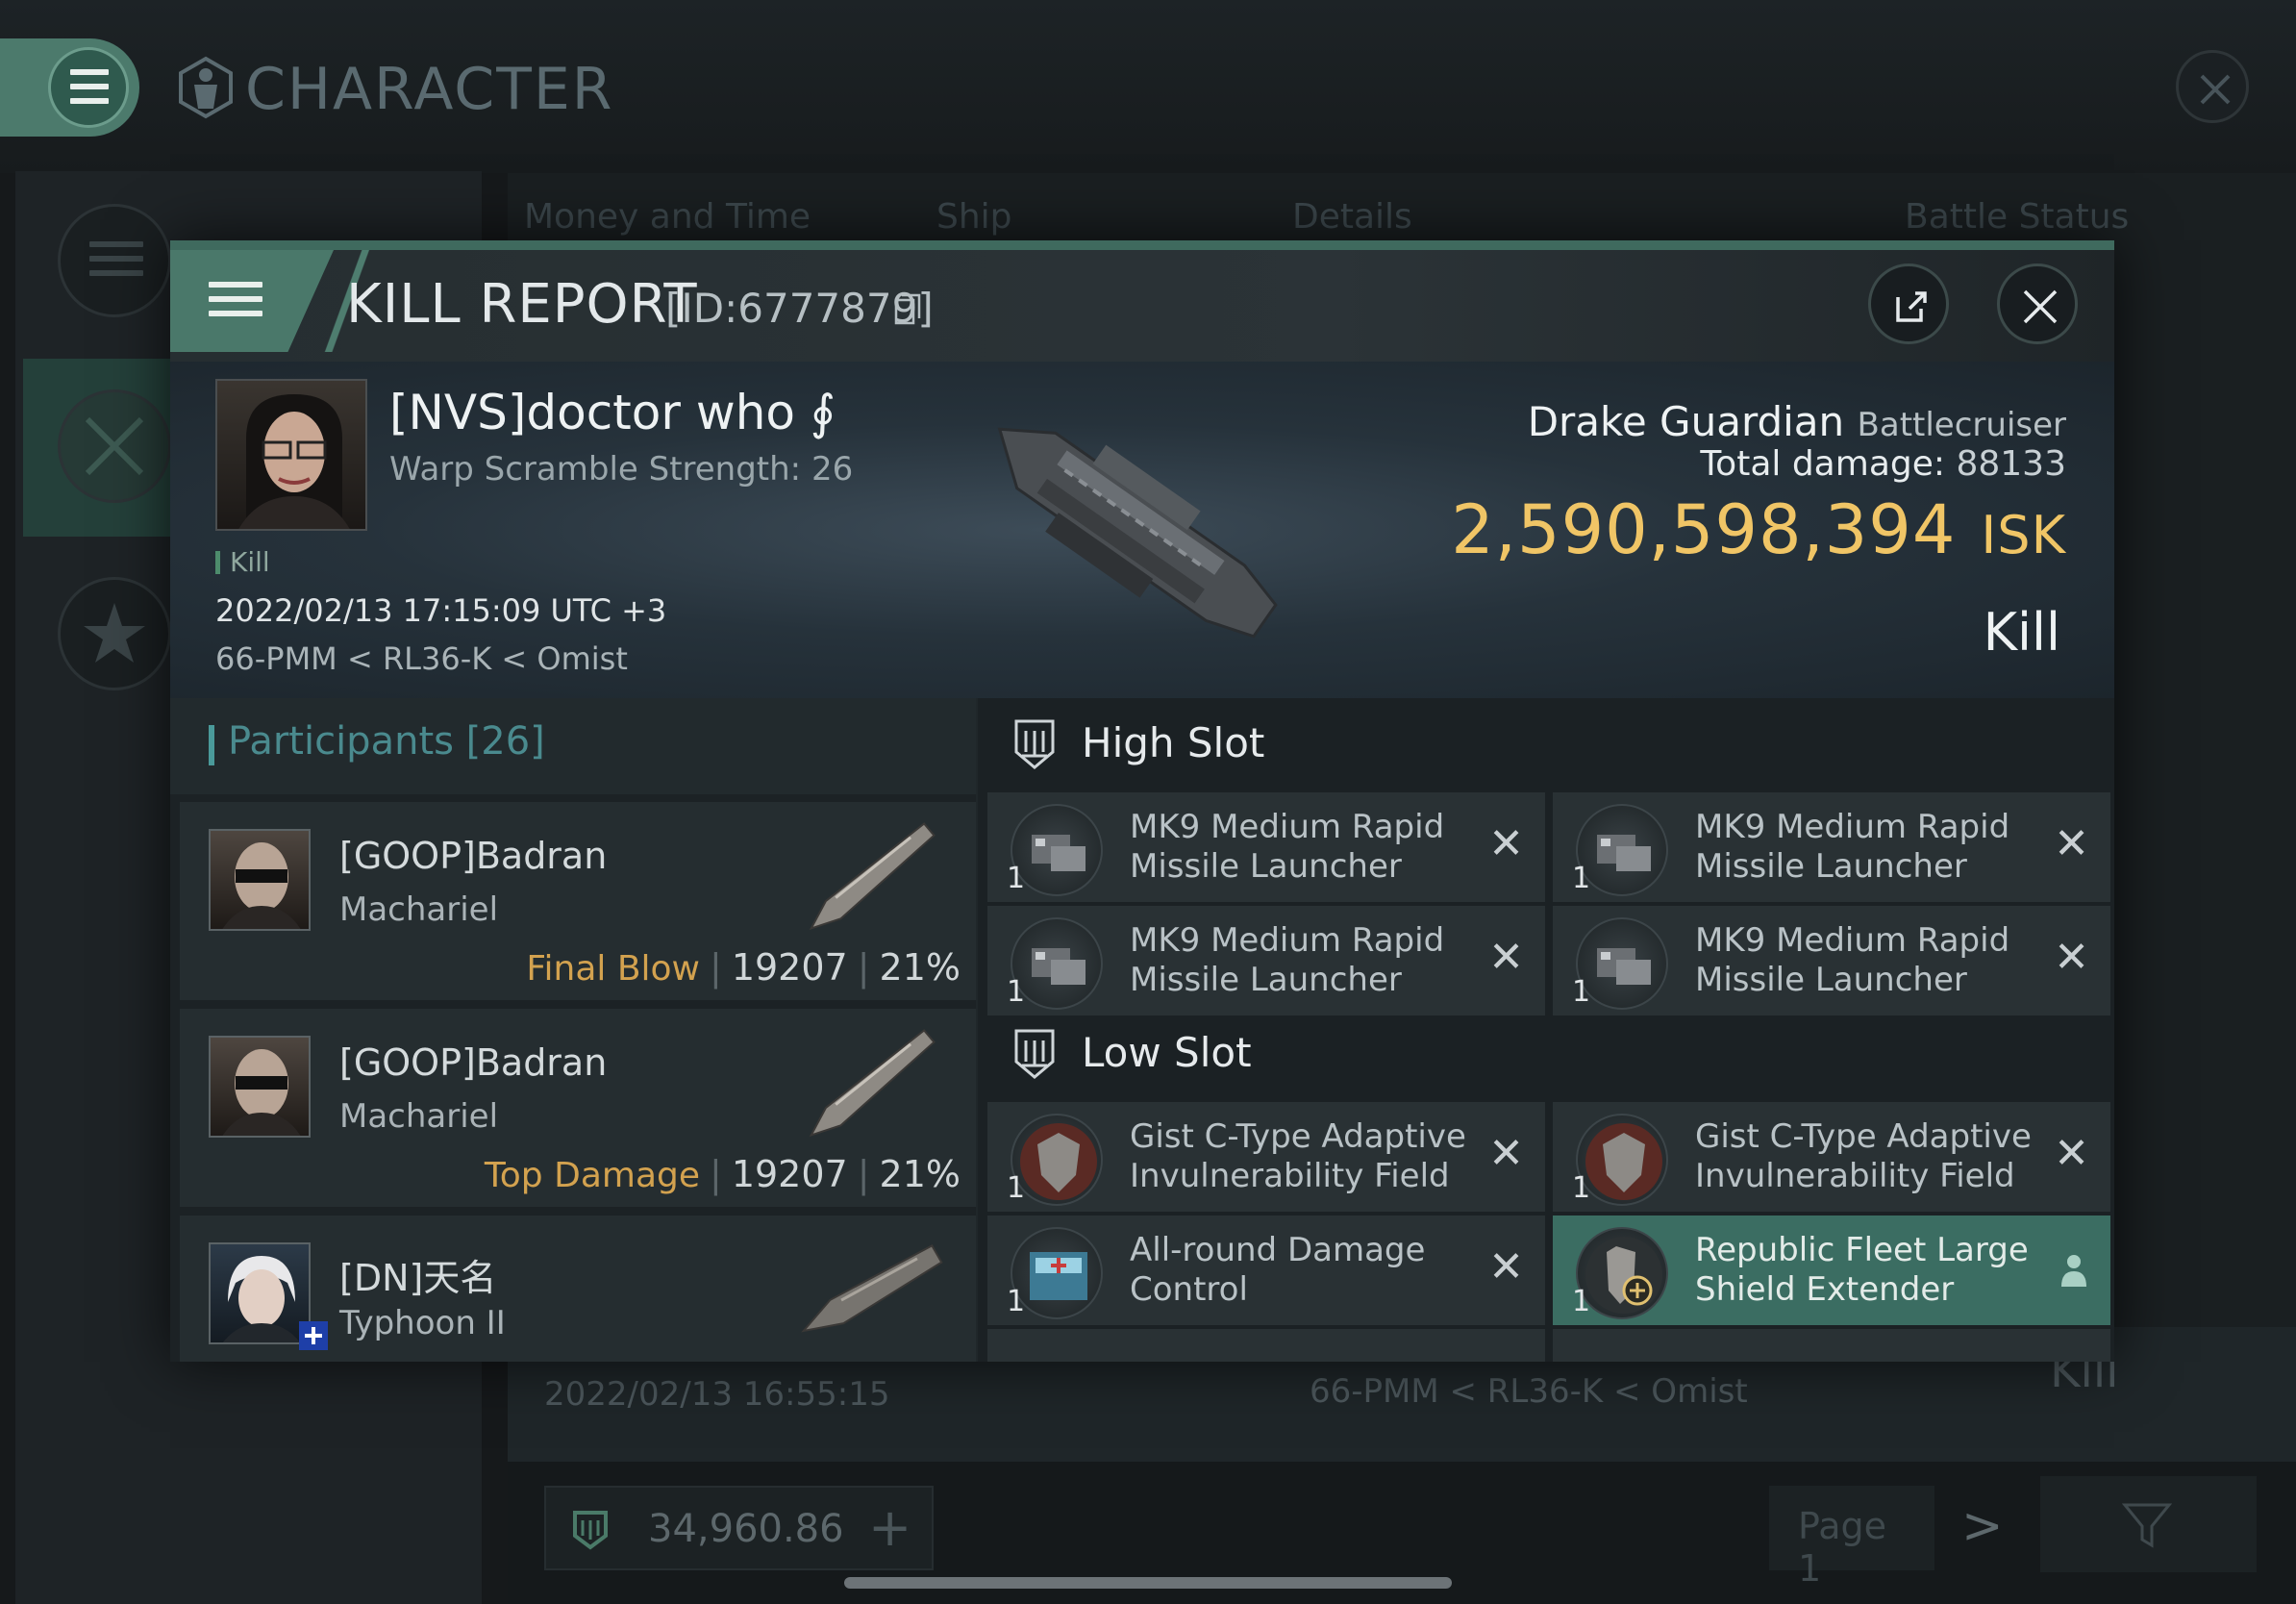  I want to click on tab-details: Details, so click(1352, 217).